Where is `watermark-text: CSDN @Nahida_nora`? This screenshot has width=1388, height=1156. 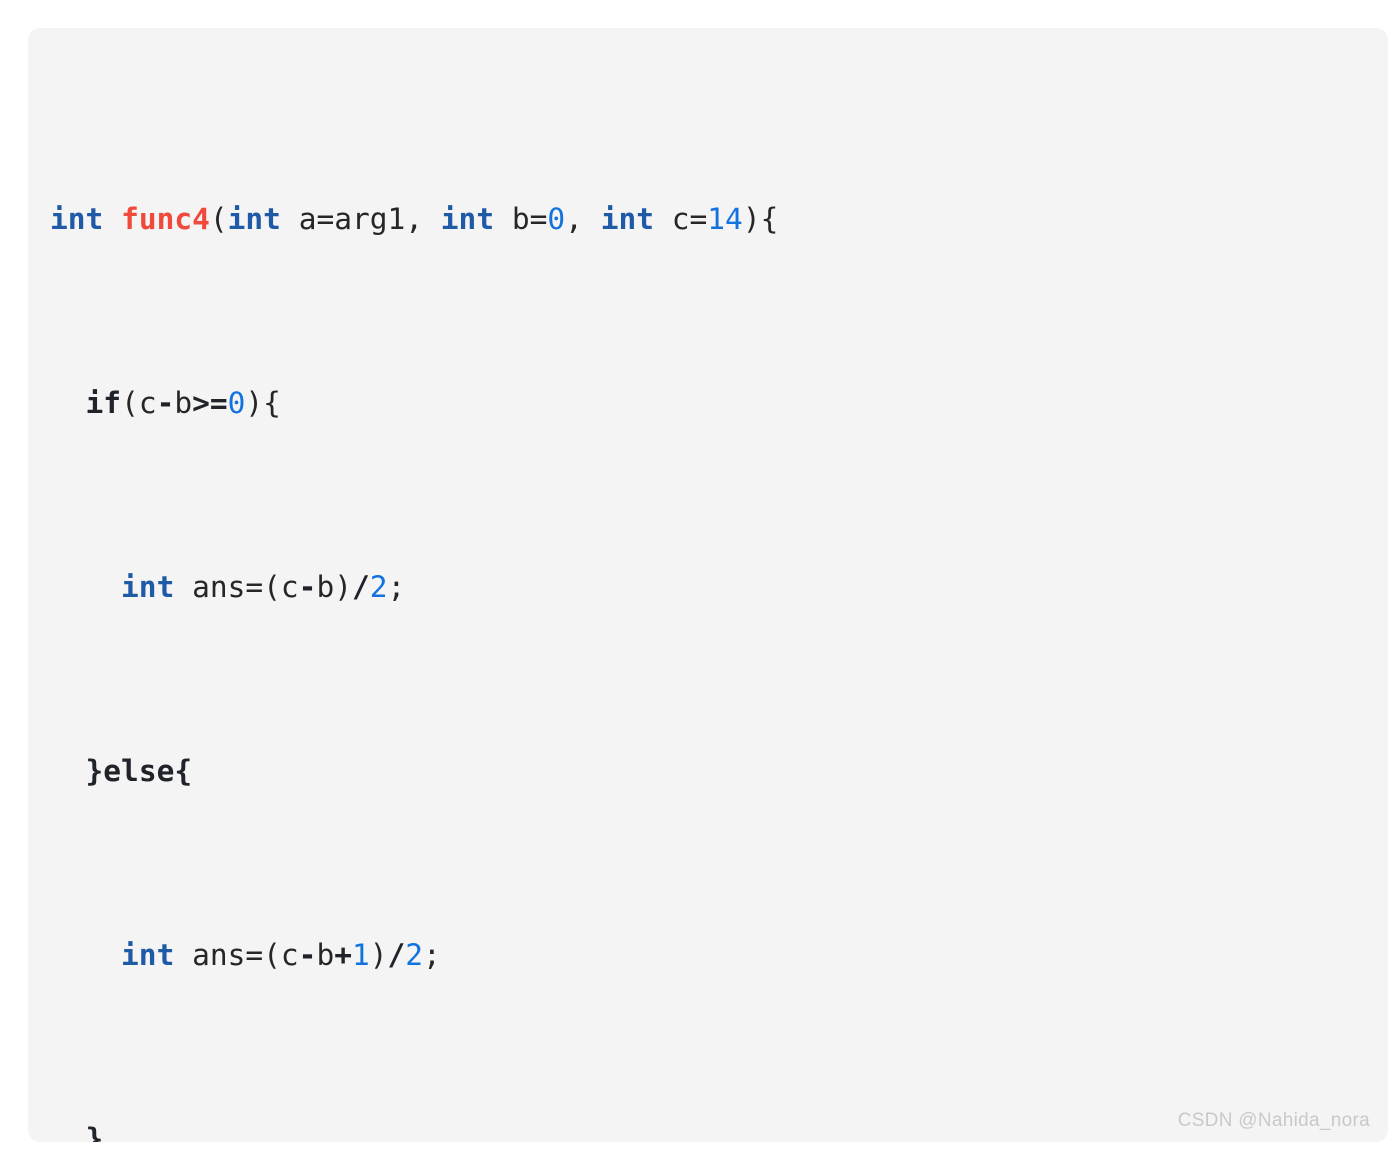 watermark-text: CSDN @Nahida_nora is located at coordinates (1273, 1120).